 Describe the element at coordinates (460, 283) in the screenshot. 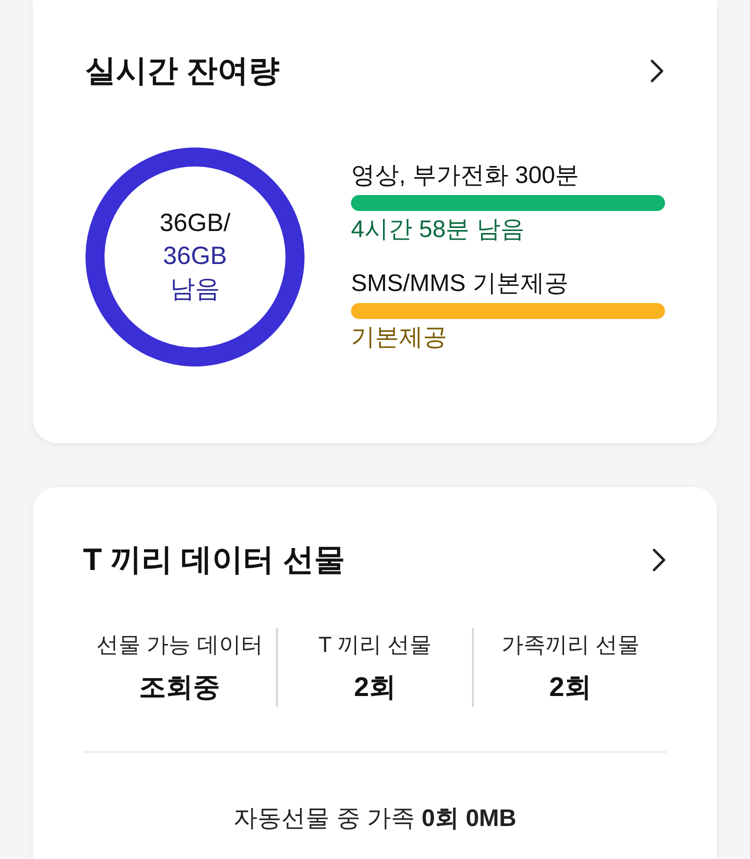

I see `usage-label: SMS/MMS 기본제공` at that location.